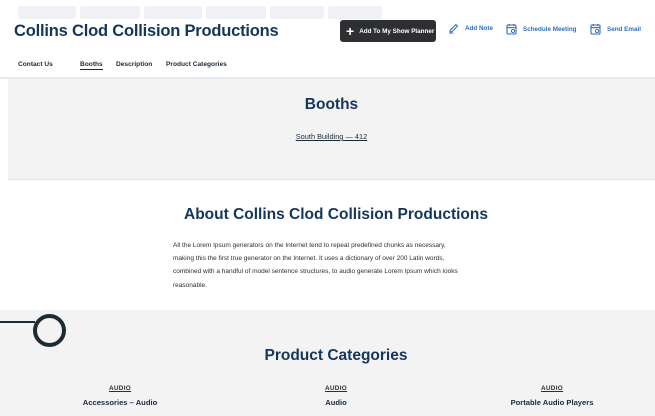 The width and height of the screenshot is (655, 416). Describe the element at coordinates (397, 31) in the screenshot. I see `add-to-show-planner-label: Add To My Show Planner` at that location.